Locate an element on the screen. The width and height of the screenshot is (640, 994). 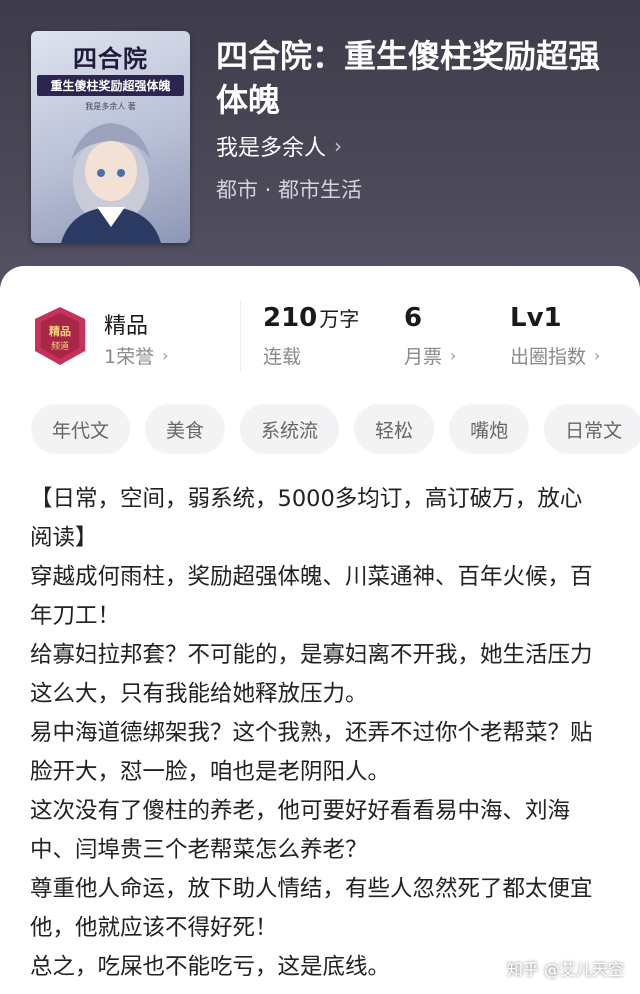
watermark: 知乎 @艾儿天空 is located at coordinates (565, 969).